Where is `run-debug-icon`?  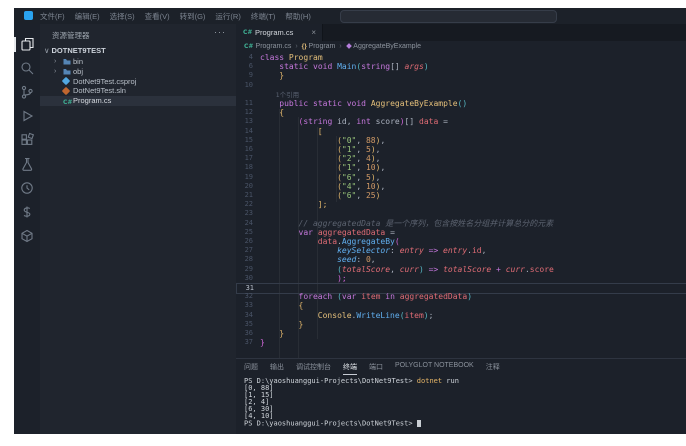 run-debug-icon is located at coordinates (27, 116).